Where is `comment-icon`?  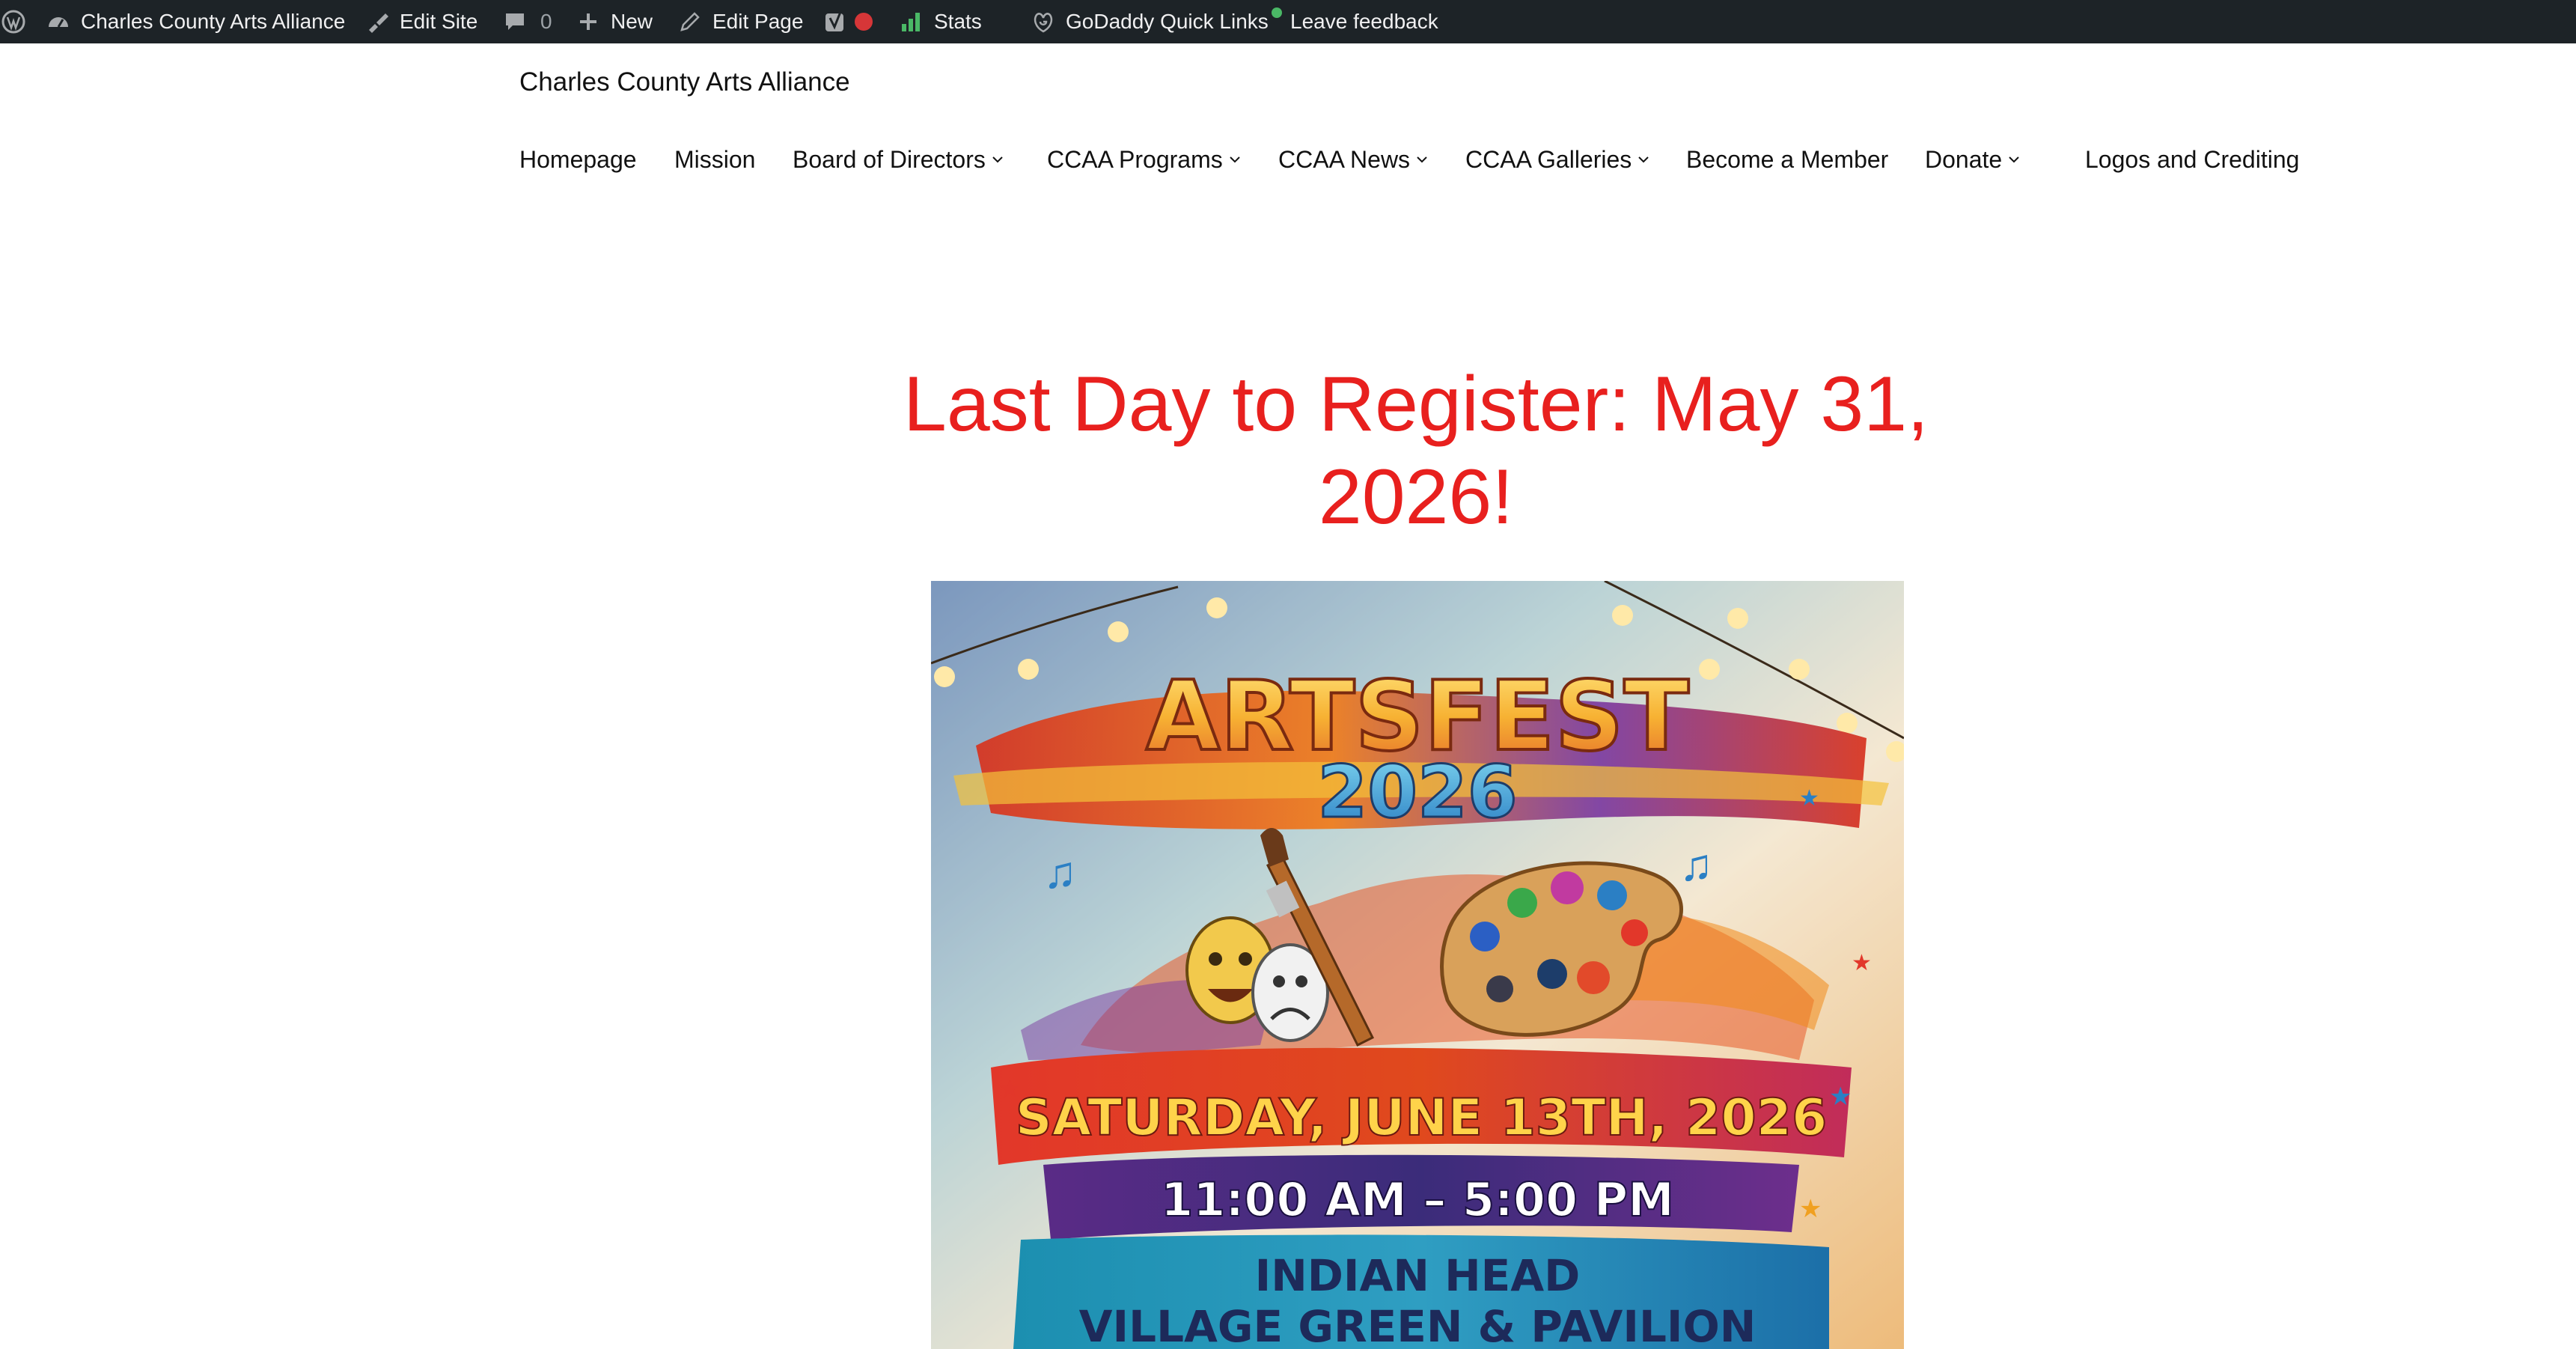 comment-icon is located at coordinates (514, 21).